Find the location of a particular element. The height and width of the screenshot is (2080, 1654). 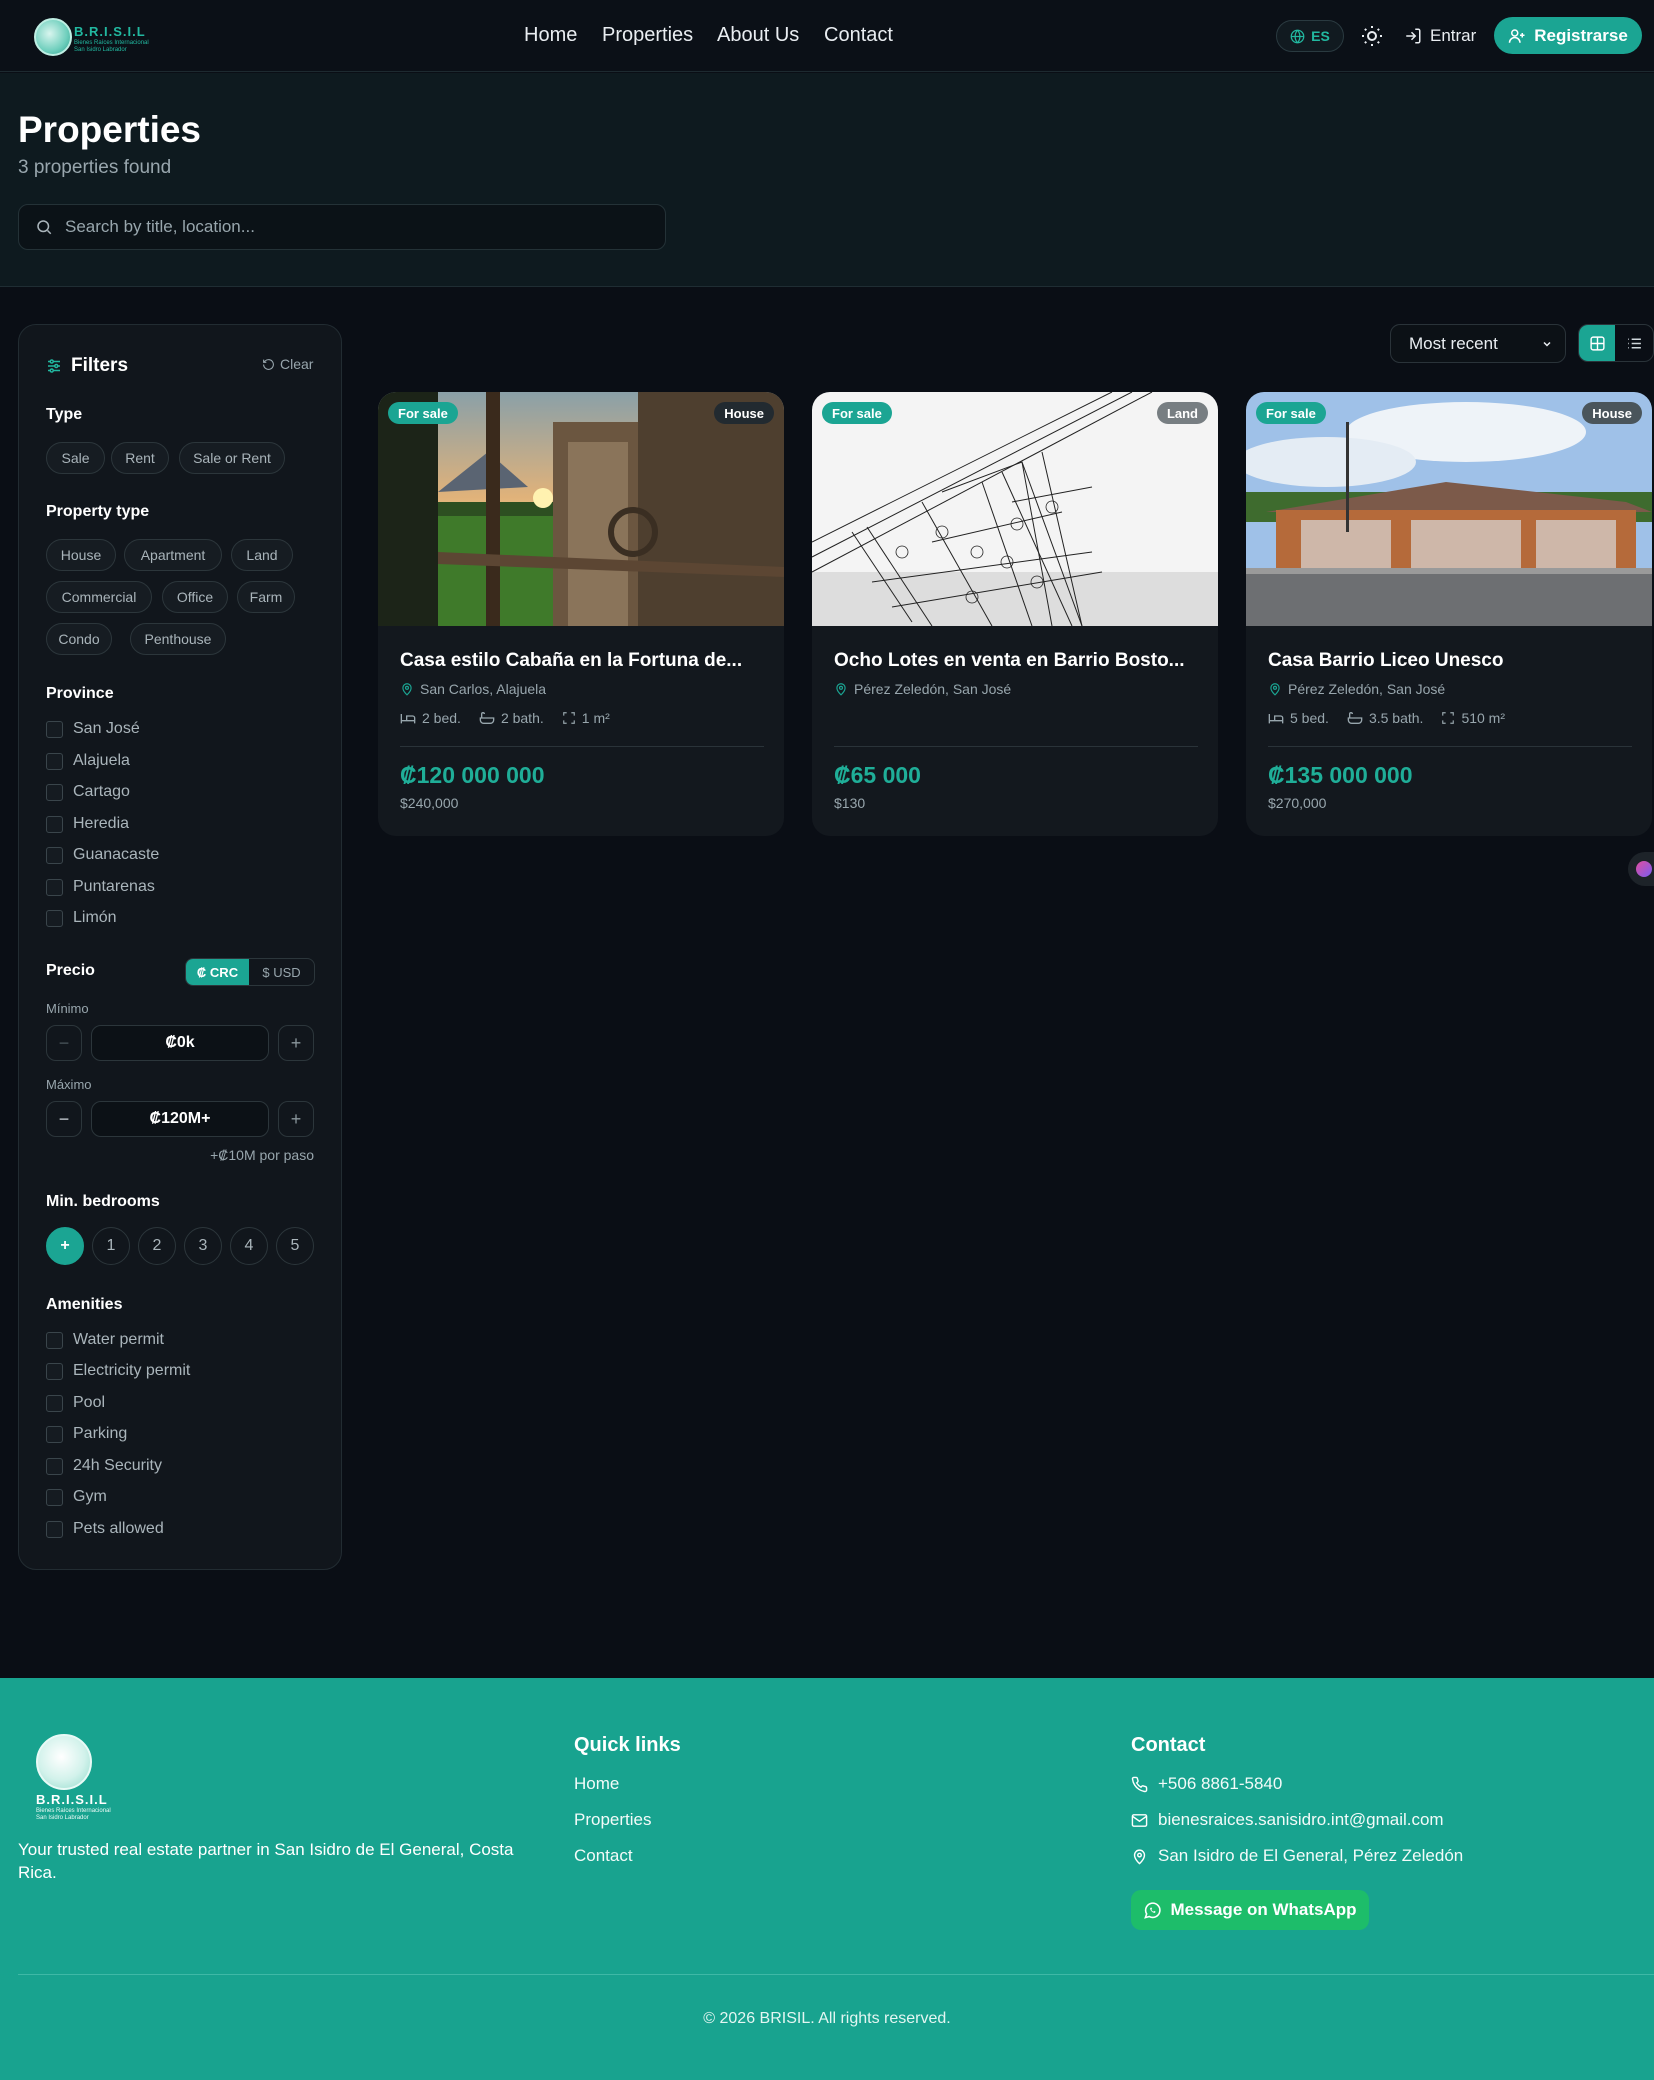

ptype-chip-house: House is located at coordinates (81, 555).